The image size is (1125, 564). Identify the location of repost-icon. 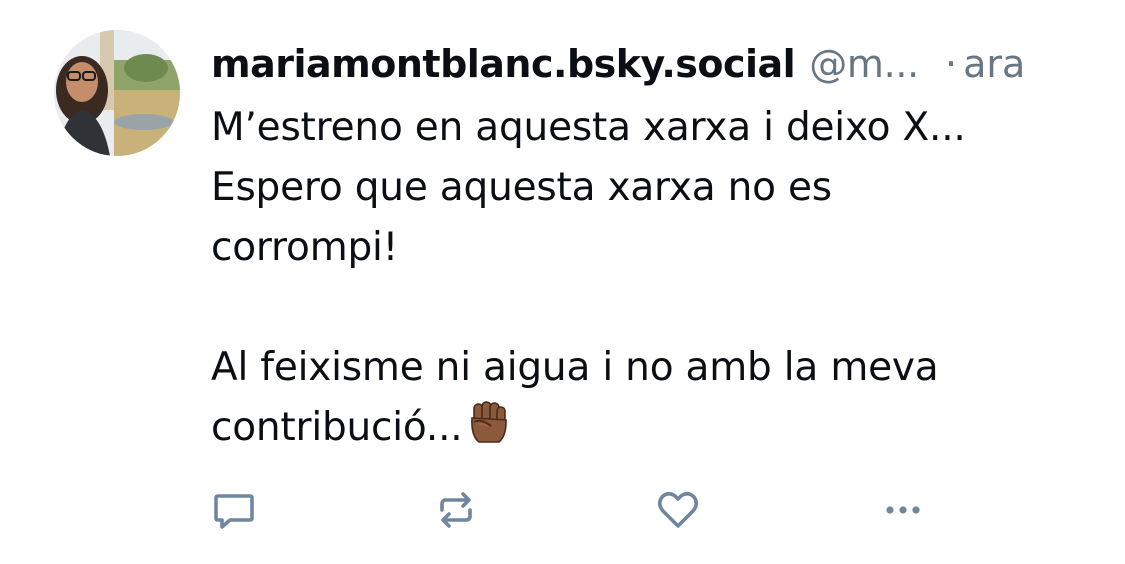
(456, 510).